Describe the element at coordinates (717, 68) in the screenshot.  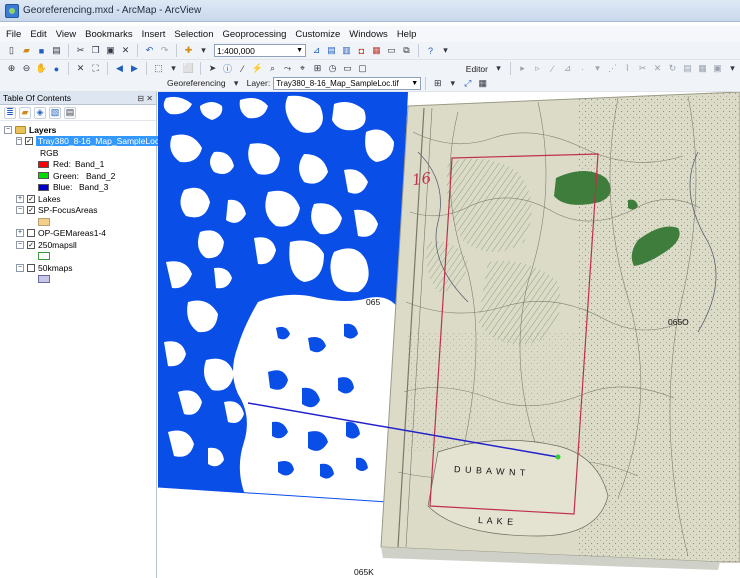
I see `create-features-icon: ▣` at that location.